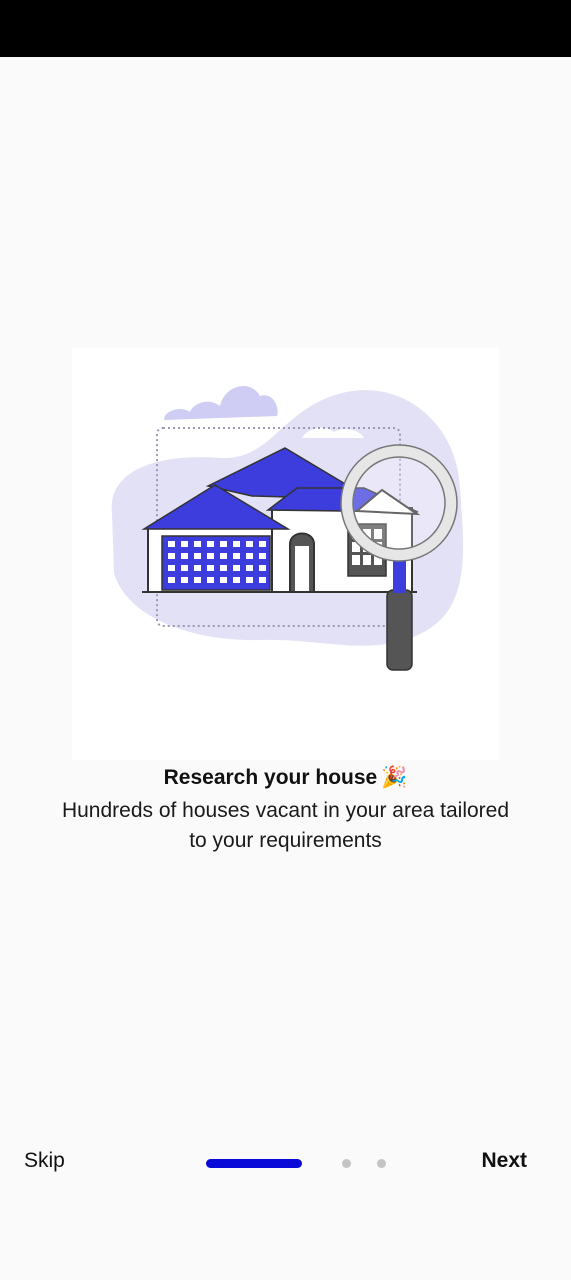 The image size is (571, 1280). I want to click on skip-button: Skip, so click(44, 1161).